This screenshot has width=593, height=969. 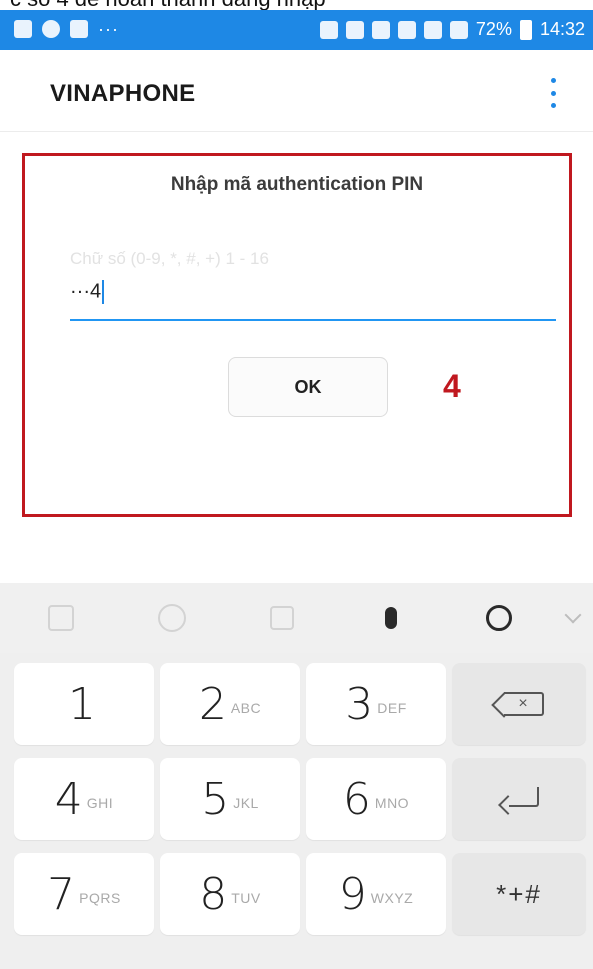 What do you see at coordinates (61, 618) in the screenshot?
I see `sticker-icon` at bounding box center [61, 618].